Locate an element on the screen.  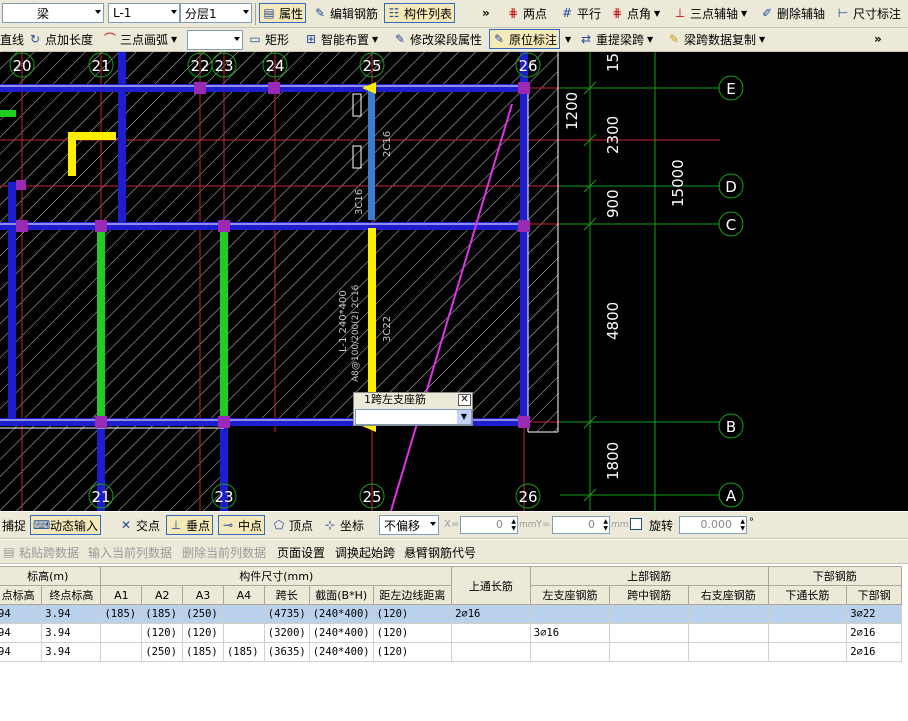
cantilever-code-button: 悬臂钢筋代号 is located at coordinates (440, 552).